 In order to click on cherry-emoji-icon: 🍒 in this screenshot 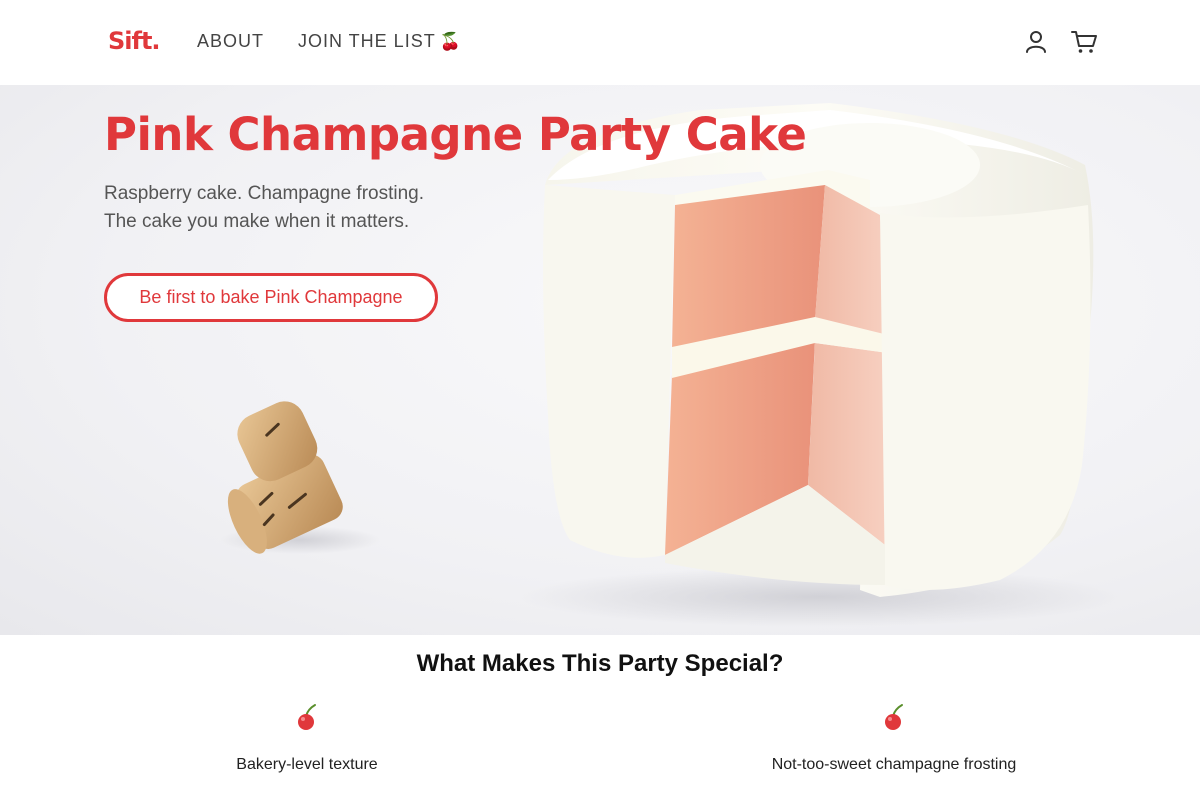, I will do `click(450, 42)`.